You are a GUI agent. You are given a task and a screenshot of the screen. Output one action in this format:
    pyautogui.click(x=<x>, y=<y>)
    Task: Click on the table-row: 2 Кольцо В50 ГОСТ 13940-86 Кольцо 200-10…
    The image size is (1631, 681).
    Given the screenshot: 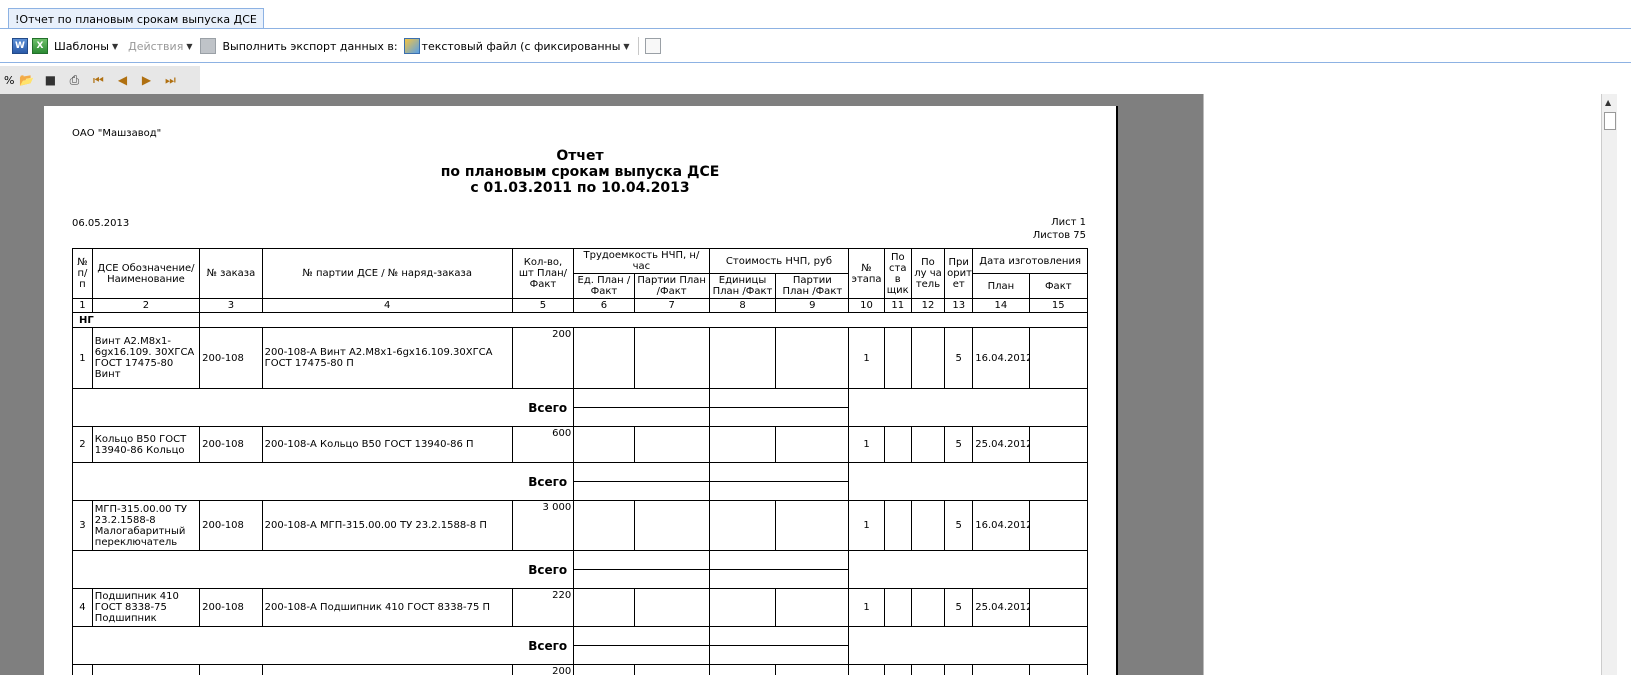 What is the action you would take?
    pyautogui.click(x=580, y=444)
    